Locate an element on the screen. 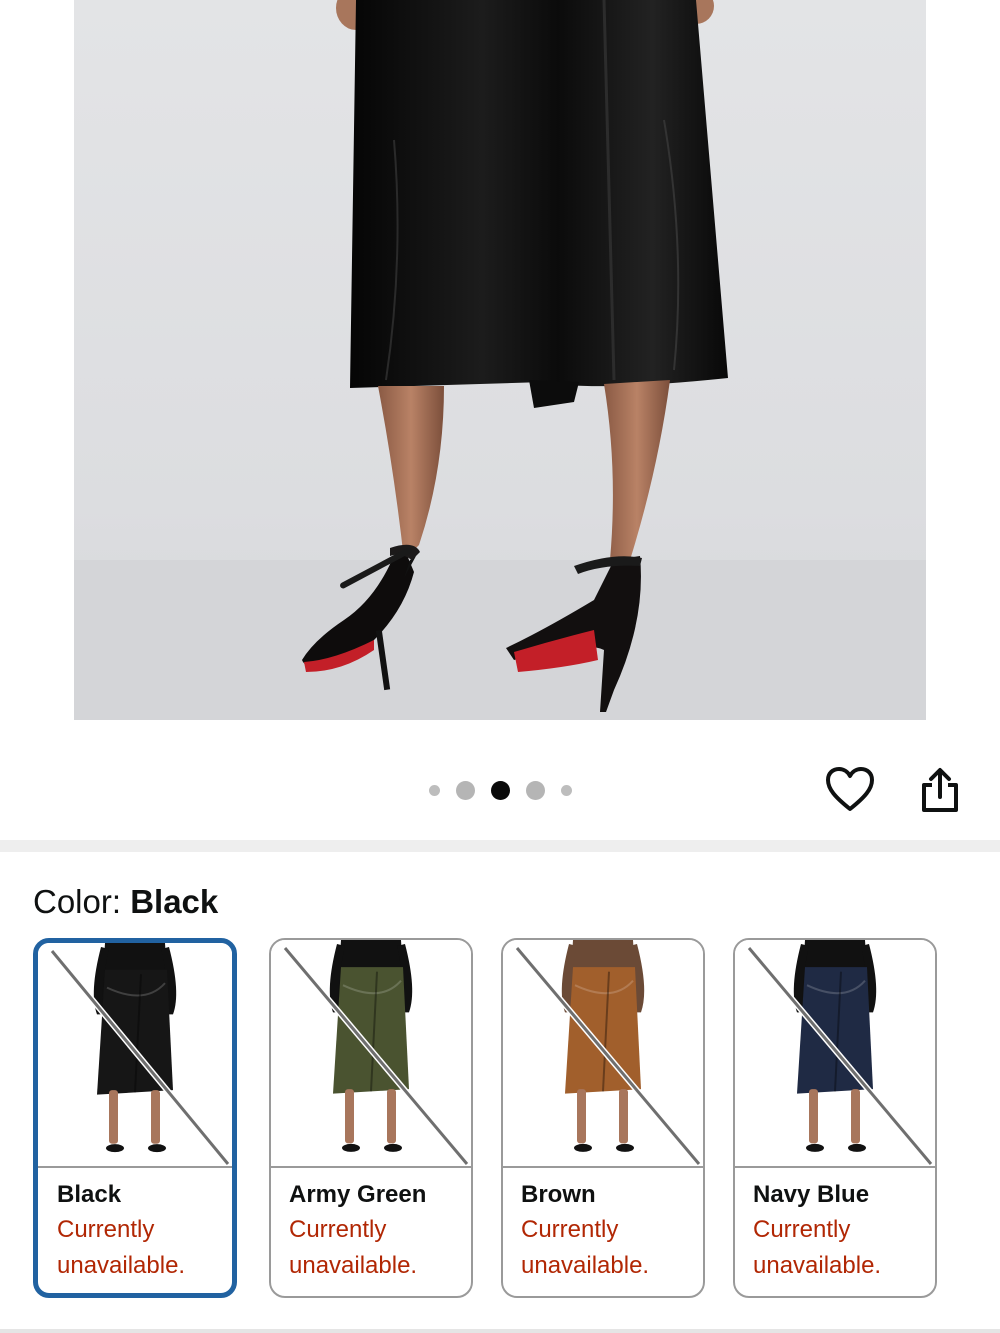  share-button is located at coordinates (940, 790).